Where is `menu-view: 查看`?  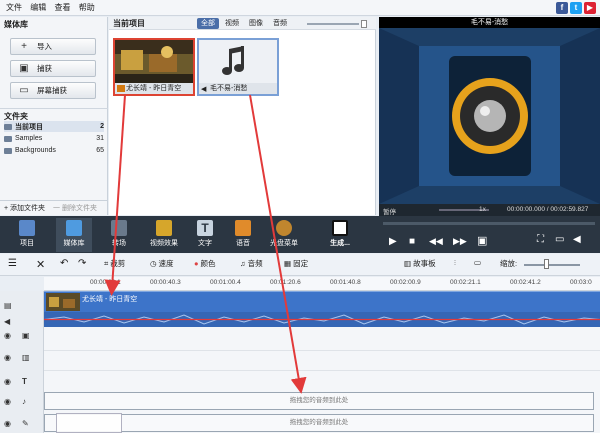
menu-view: 查看 is located at coordinates (62, 8).